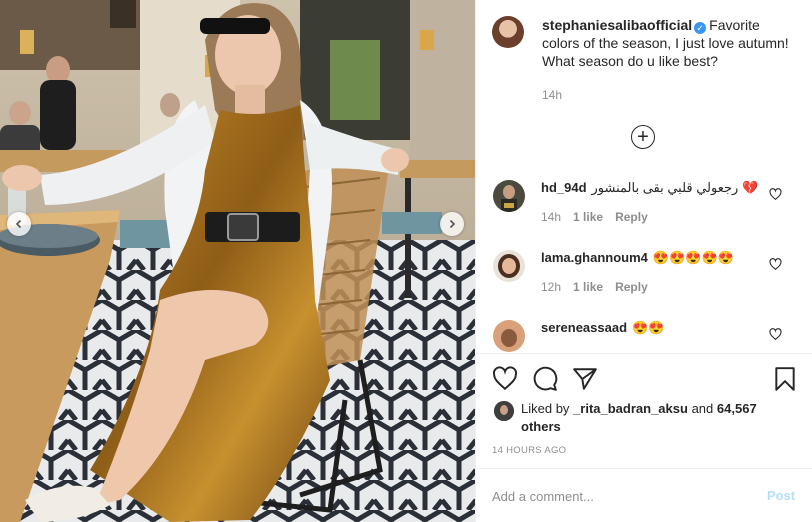 Image resolution: width=812 pixels, height=522 pixels. I want to click on chevron-right-icon, so click(452, 224).